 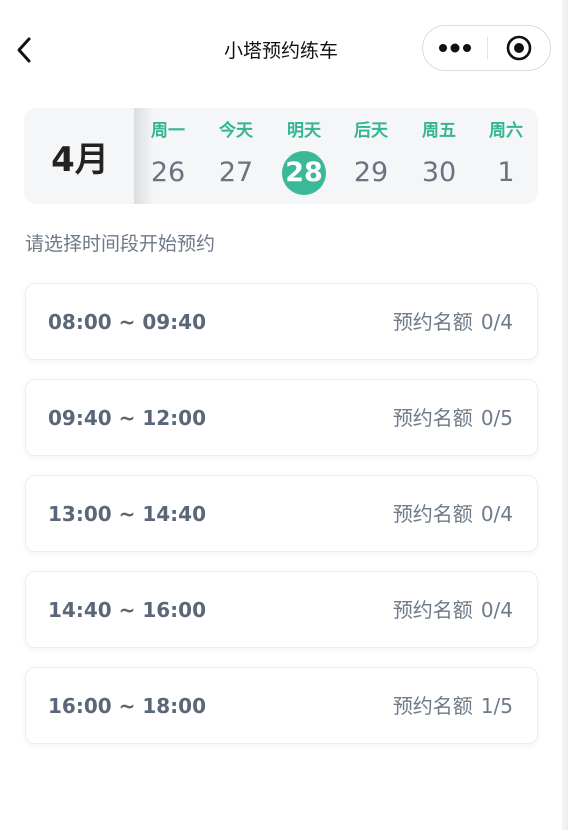 I want to click on day-date: 27, so click(x=236, y=172).